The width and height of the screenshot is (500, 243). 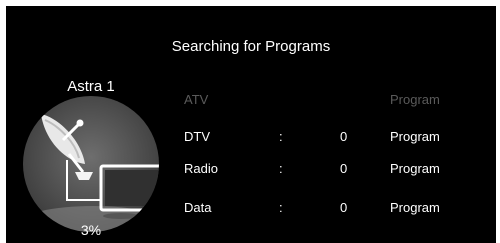 I want to click on result-row-data: Data : 0 Program, so click(x=251, y=210).